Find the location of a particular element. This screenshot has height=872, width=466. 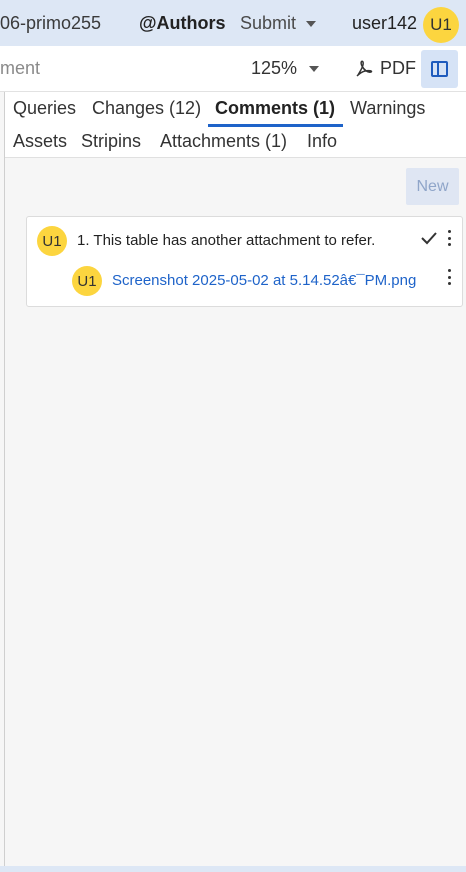

document-id: 06-primo255 is located at coordinates (50, 23).